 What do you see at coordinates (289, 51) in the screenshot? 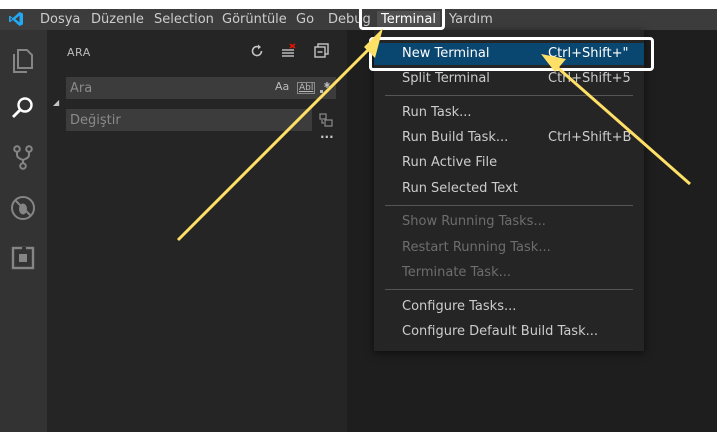
I see `clear-results-icon` at bounding box center [289, 51].